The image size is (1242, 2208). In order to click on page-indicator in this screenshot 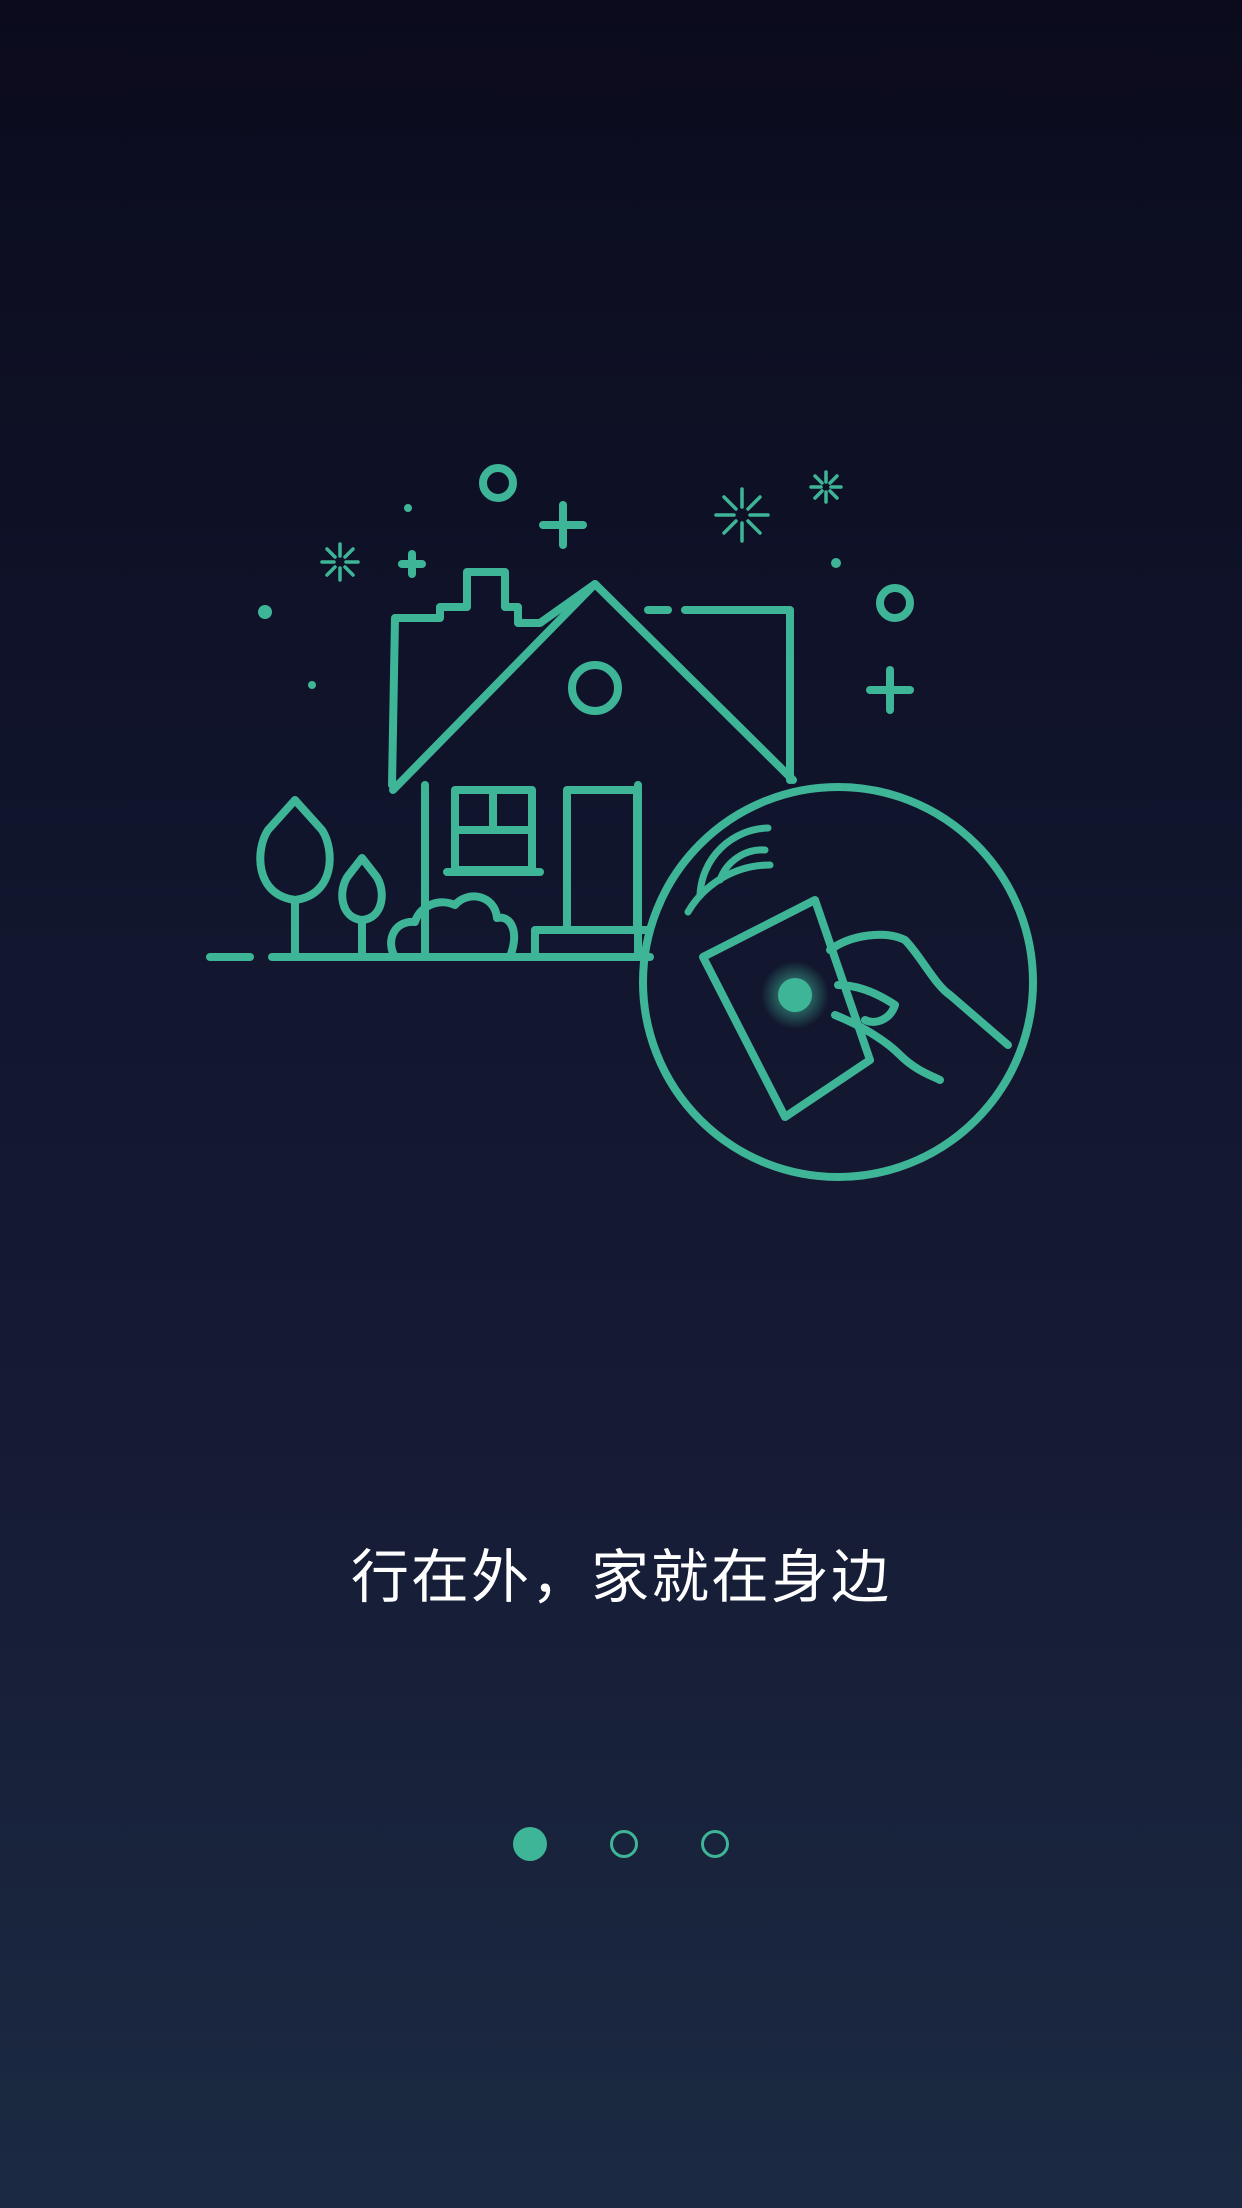, I will do `click(621, 1844)`.